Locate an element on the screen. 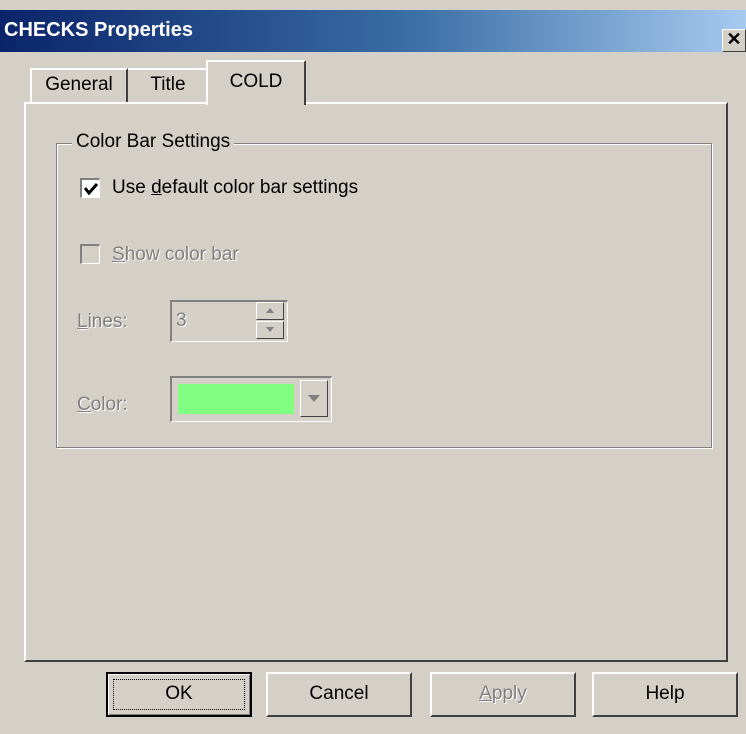 The image size is (746, 734). help-label: Help is located at coordinates (665, 693).